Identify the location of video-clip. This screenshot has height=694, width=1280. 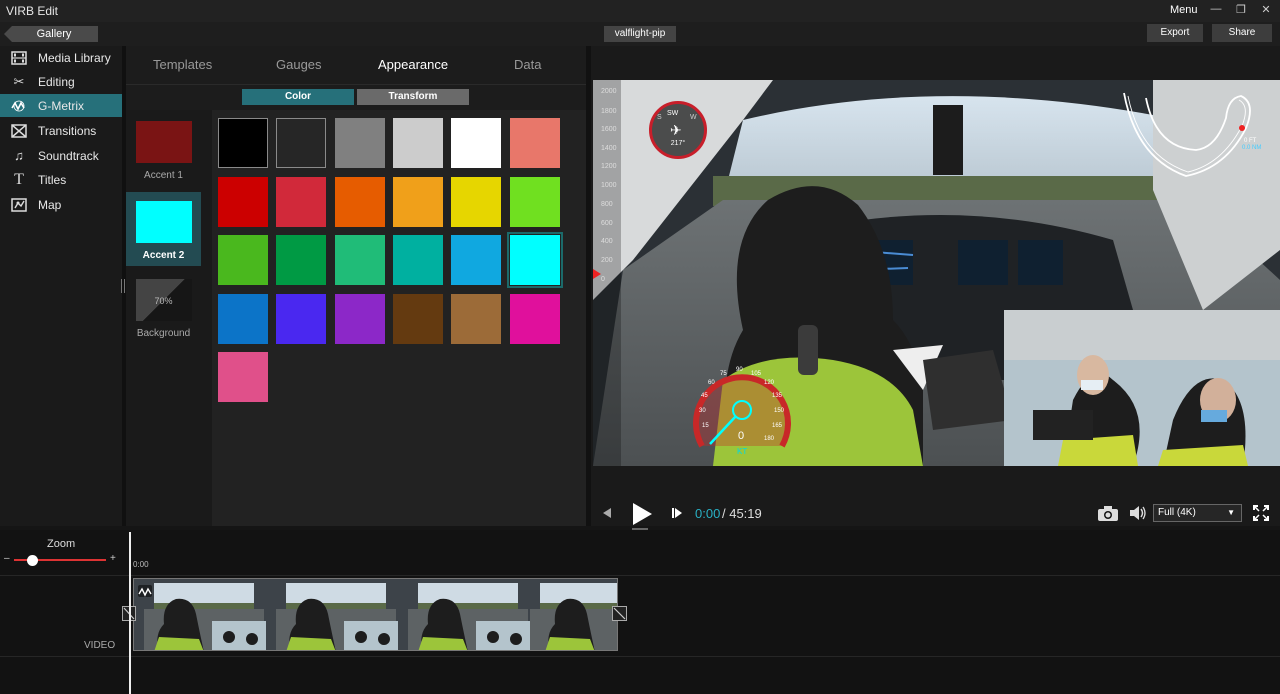
(375, 614).